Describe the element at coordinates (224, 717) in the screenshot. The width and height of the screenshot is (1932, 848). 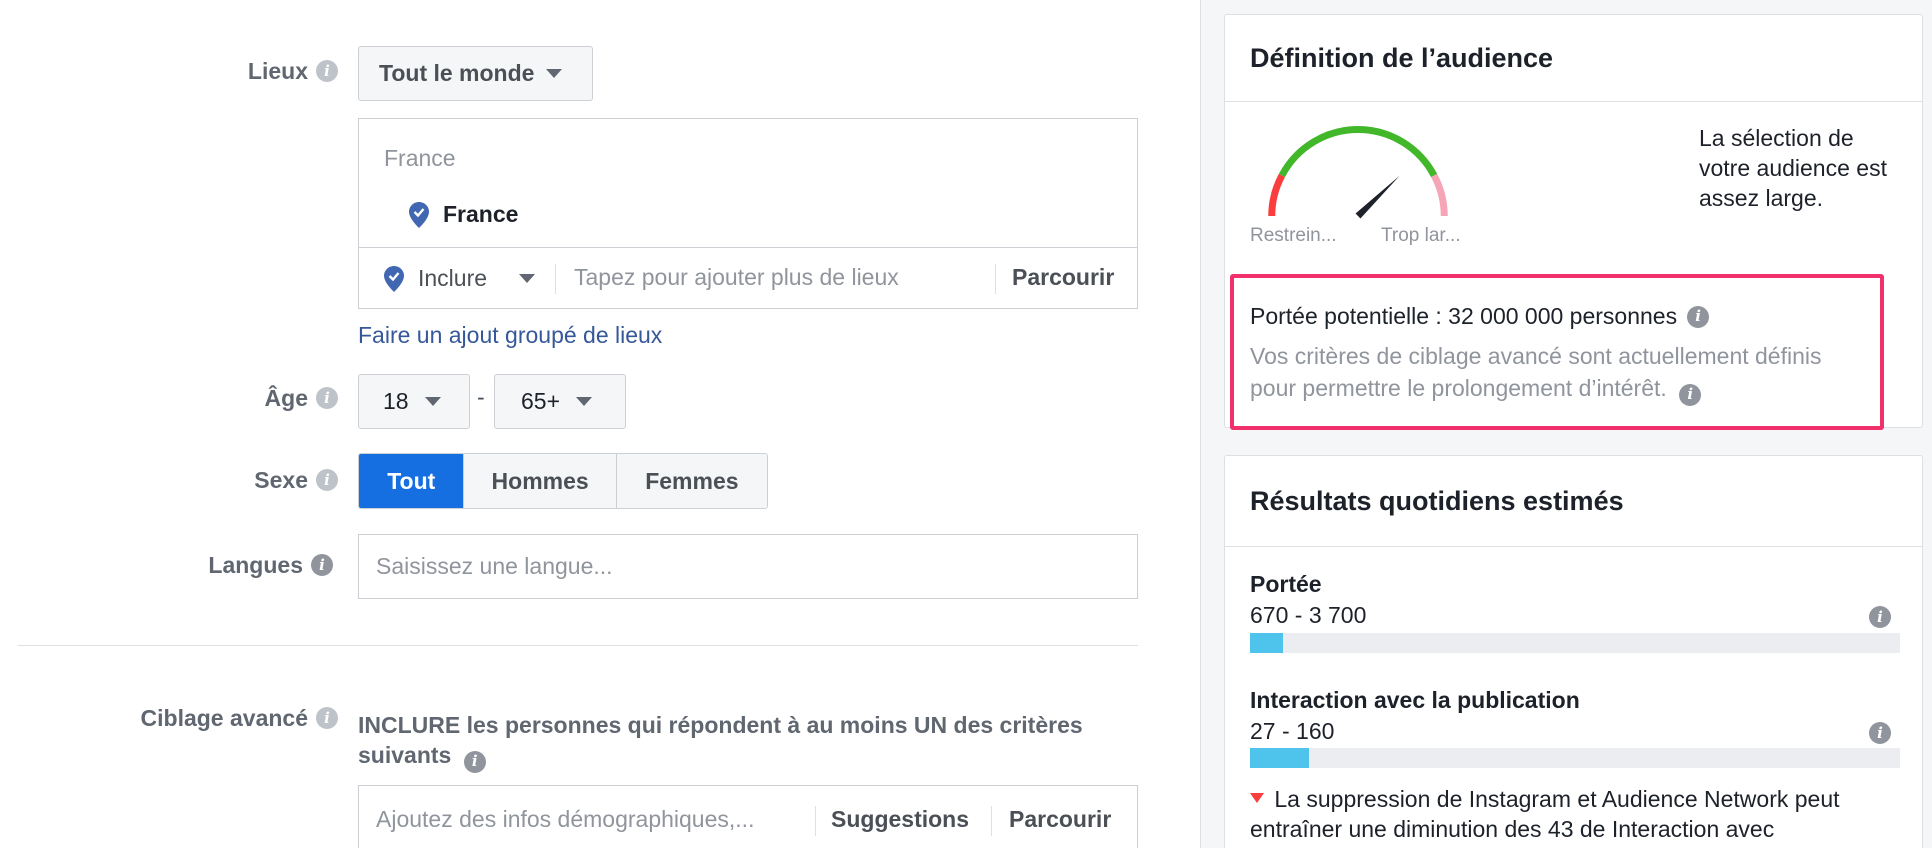
I see `detailed-targeting-label: Ciblage avancé` at that location.